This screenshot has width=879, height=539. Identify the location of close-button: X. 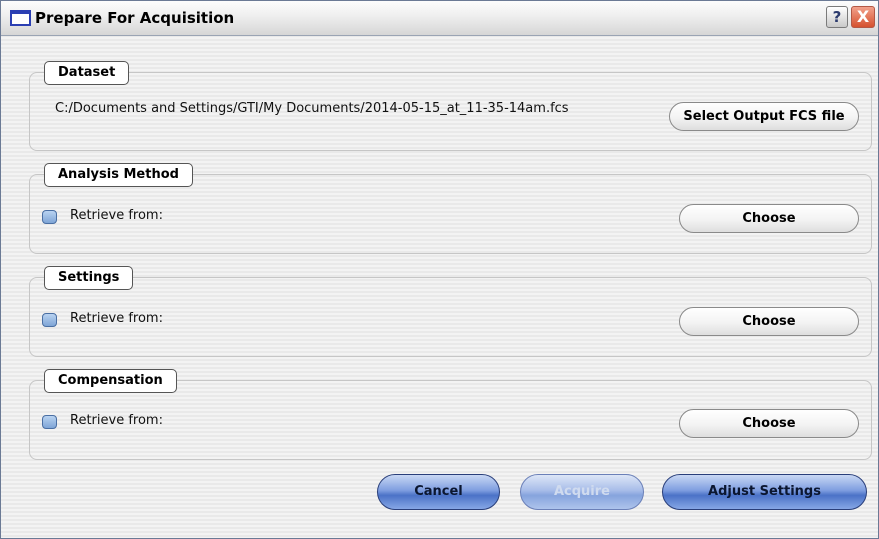
(863, 17).